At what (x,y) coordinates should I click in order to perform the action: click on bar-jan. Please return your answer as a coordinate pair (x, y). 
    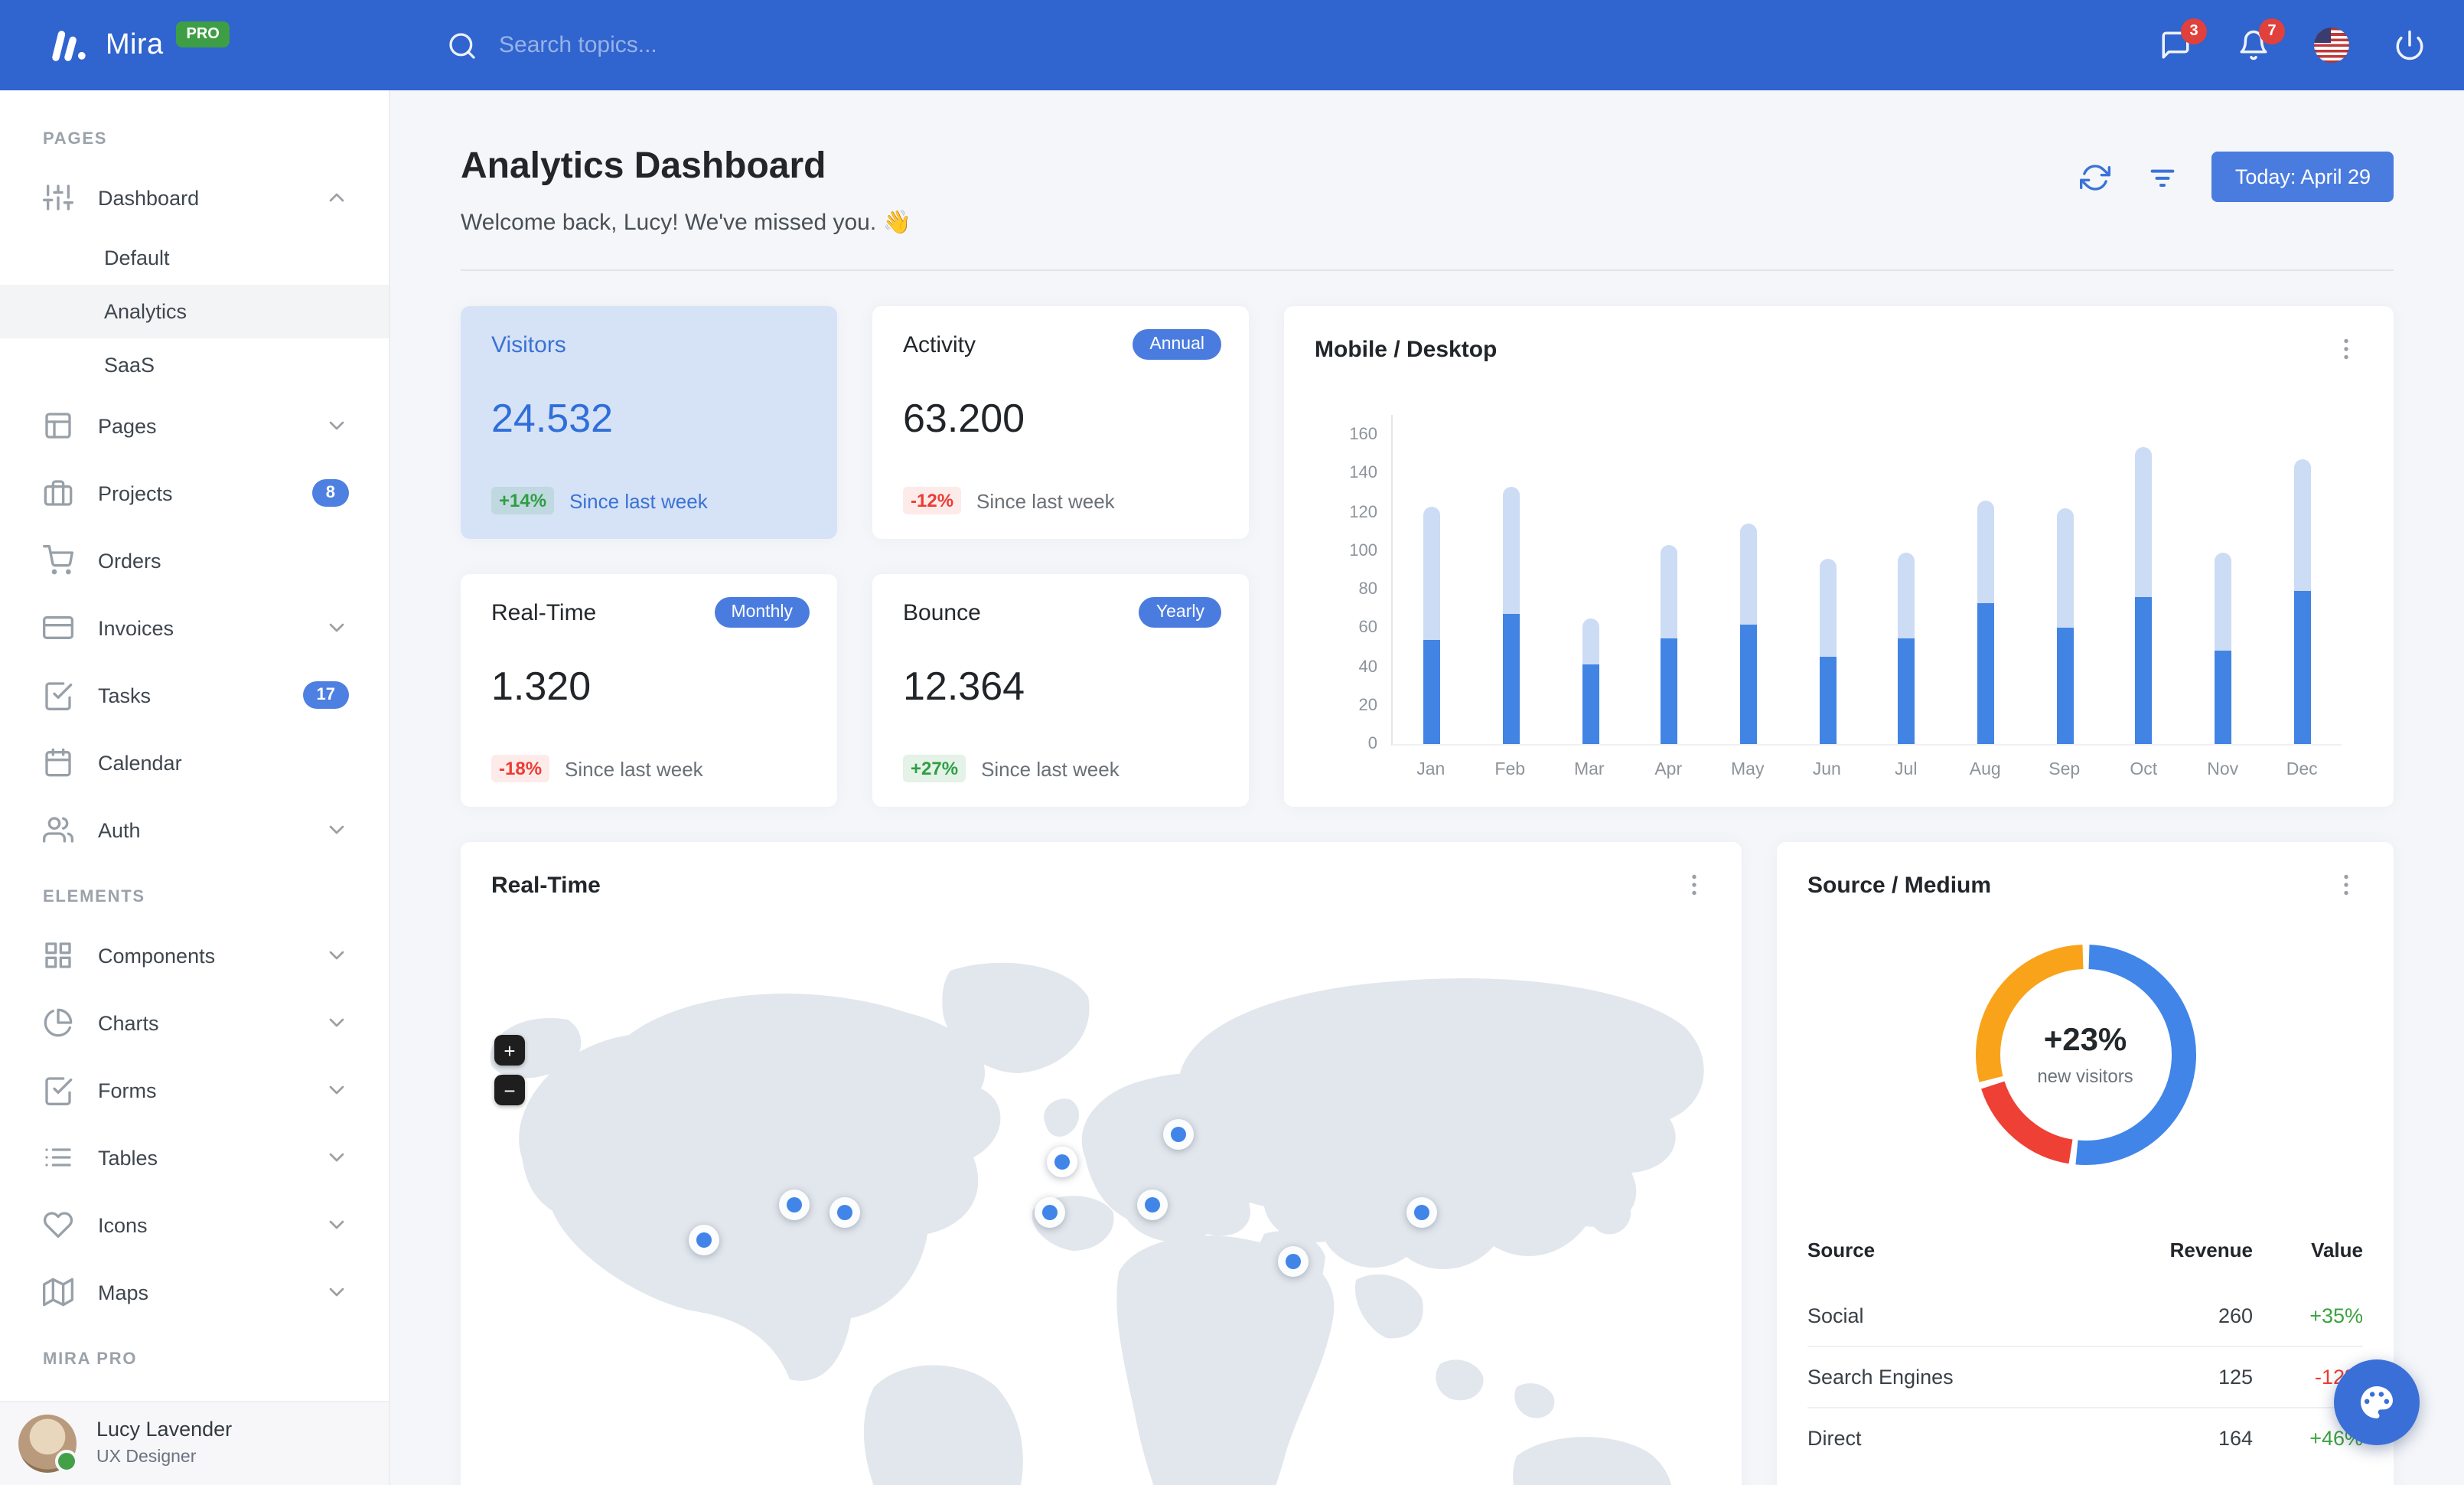
    Looking at the image, I should click on (1432, 579).